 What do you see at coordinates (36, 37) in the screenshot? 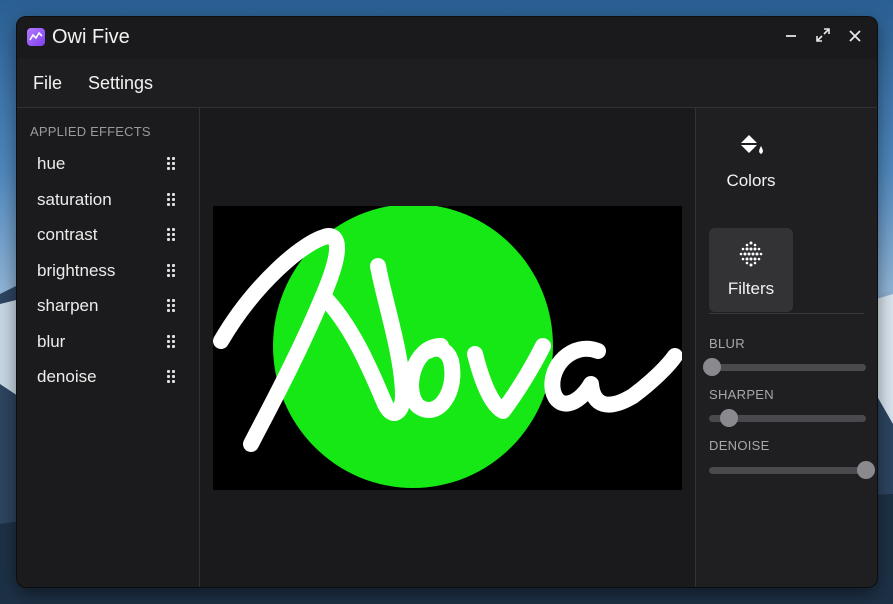
I see `app-logo-icon` at bounding box center [36, 37].